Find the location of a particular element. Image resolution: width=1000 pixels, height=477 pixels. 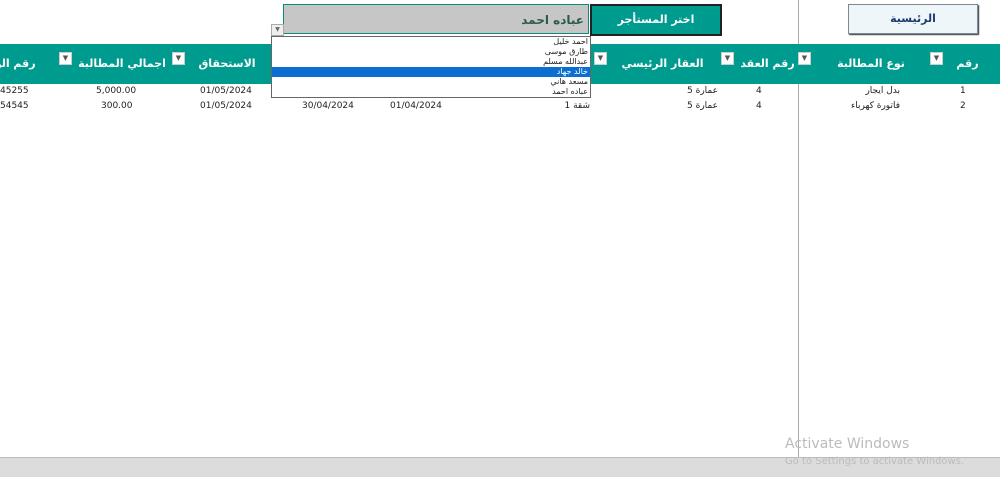

cell-receipt-no: 45255 is located at coordinates (14, 91).